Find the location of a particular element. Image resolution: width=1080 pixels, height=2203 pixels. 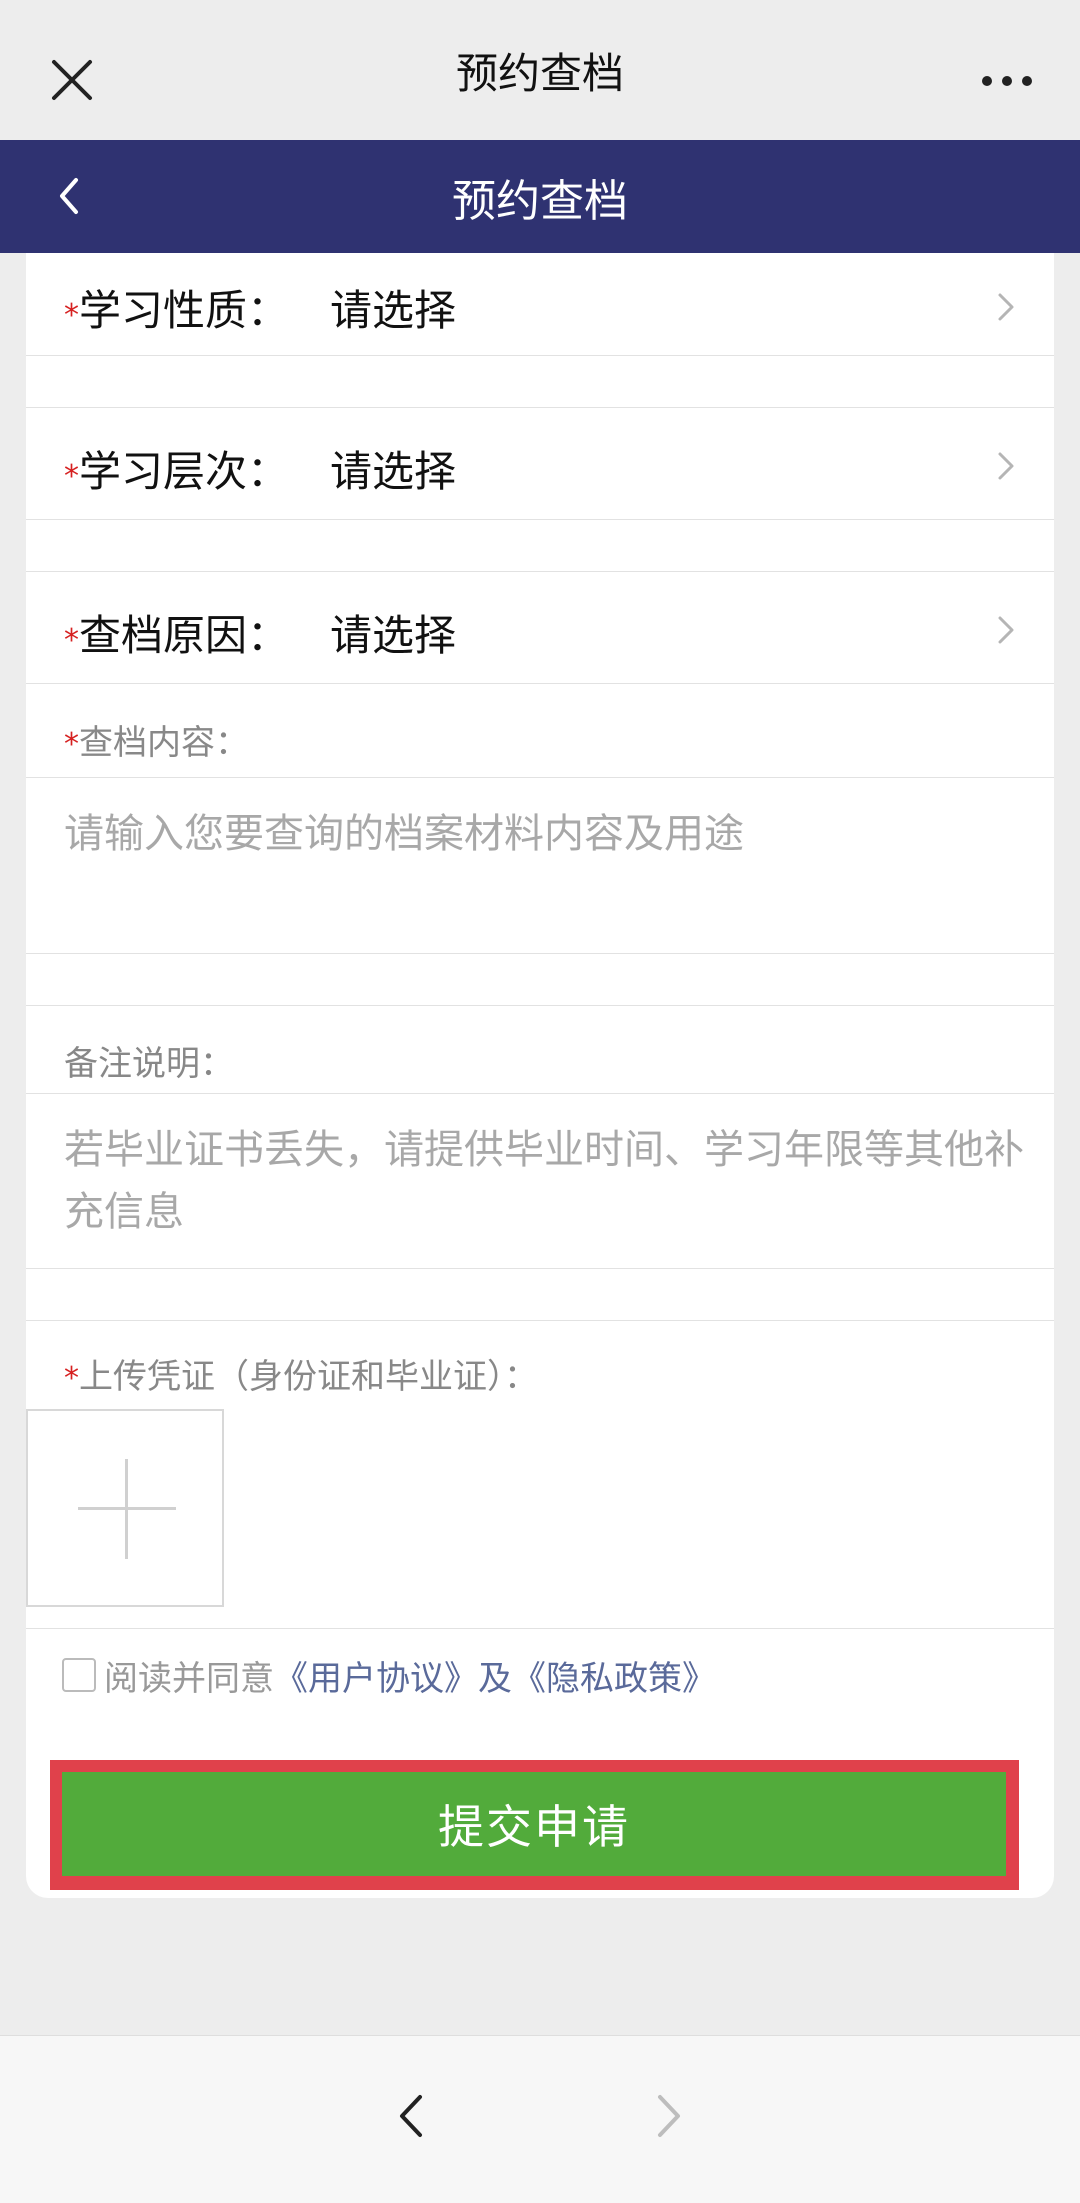

wechat-title-bar: 预约查档 is located at coordinates (540, 70).